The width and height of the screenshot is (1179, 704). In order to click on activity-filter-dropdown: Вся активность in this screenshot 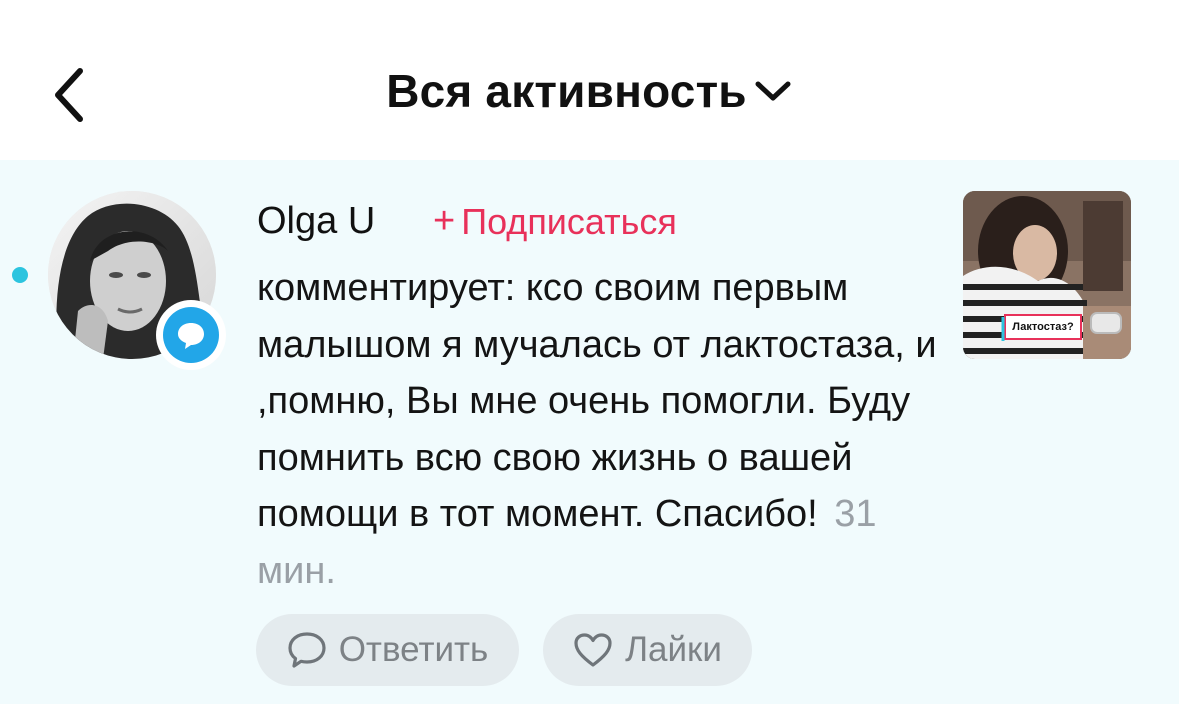, I will do `click(589, 91)`.